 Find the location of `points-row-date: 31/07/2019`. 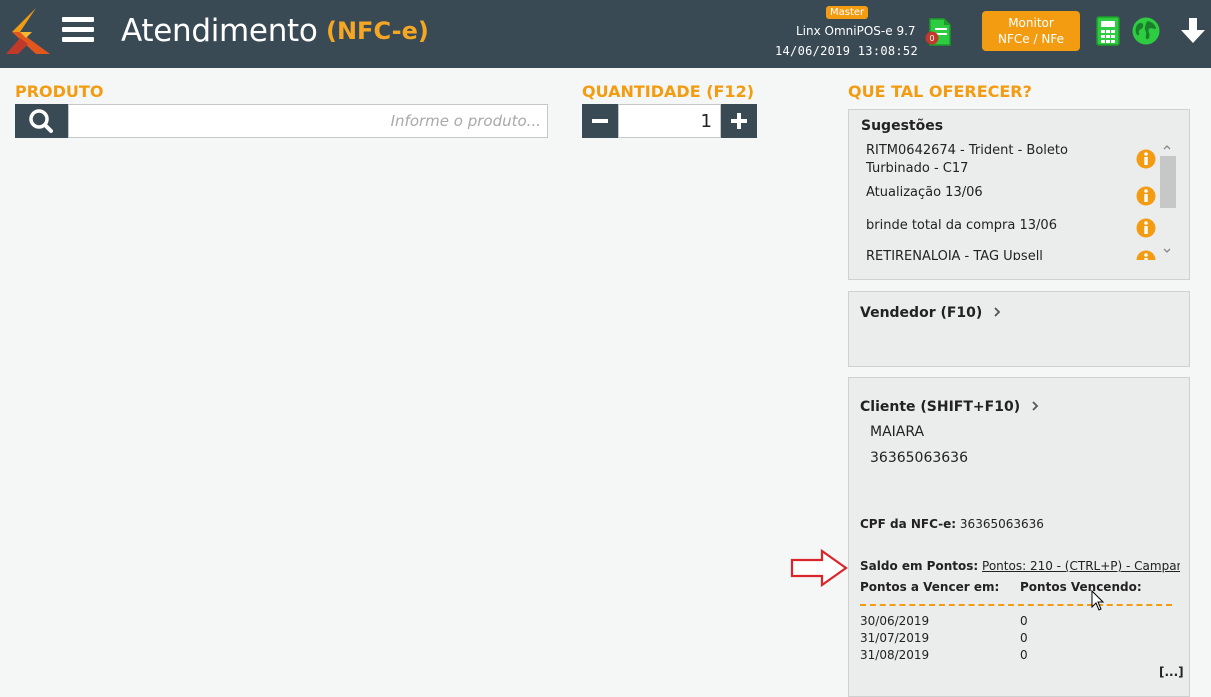

points-row-date: 31/07/2019 is located at coordinates (895, 638).